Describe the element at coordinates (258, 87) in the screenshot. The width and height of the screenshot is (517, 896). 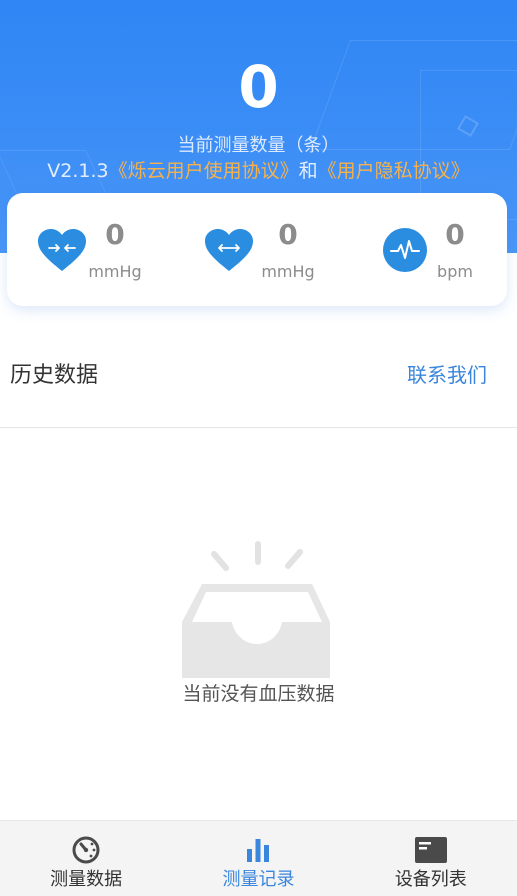
I see `measurement-count: 0` at that location.